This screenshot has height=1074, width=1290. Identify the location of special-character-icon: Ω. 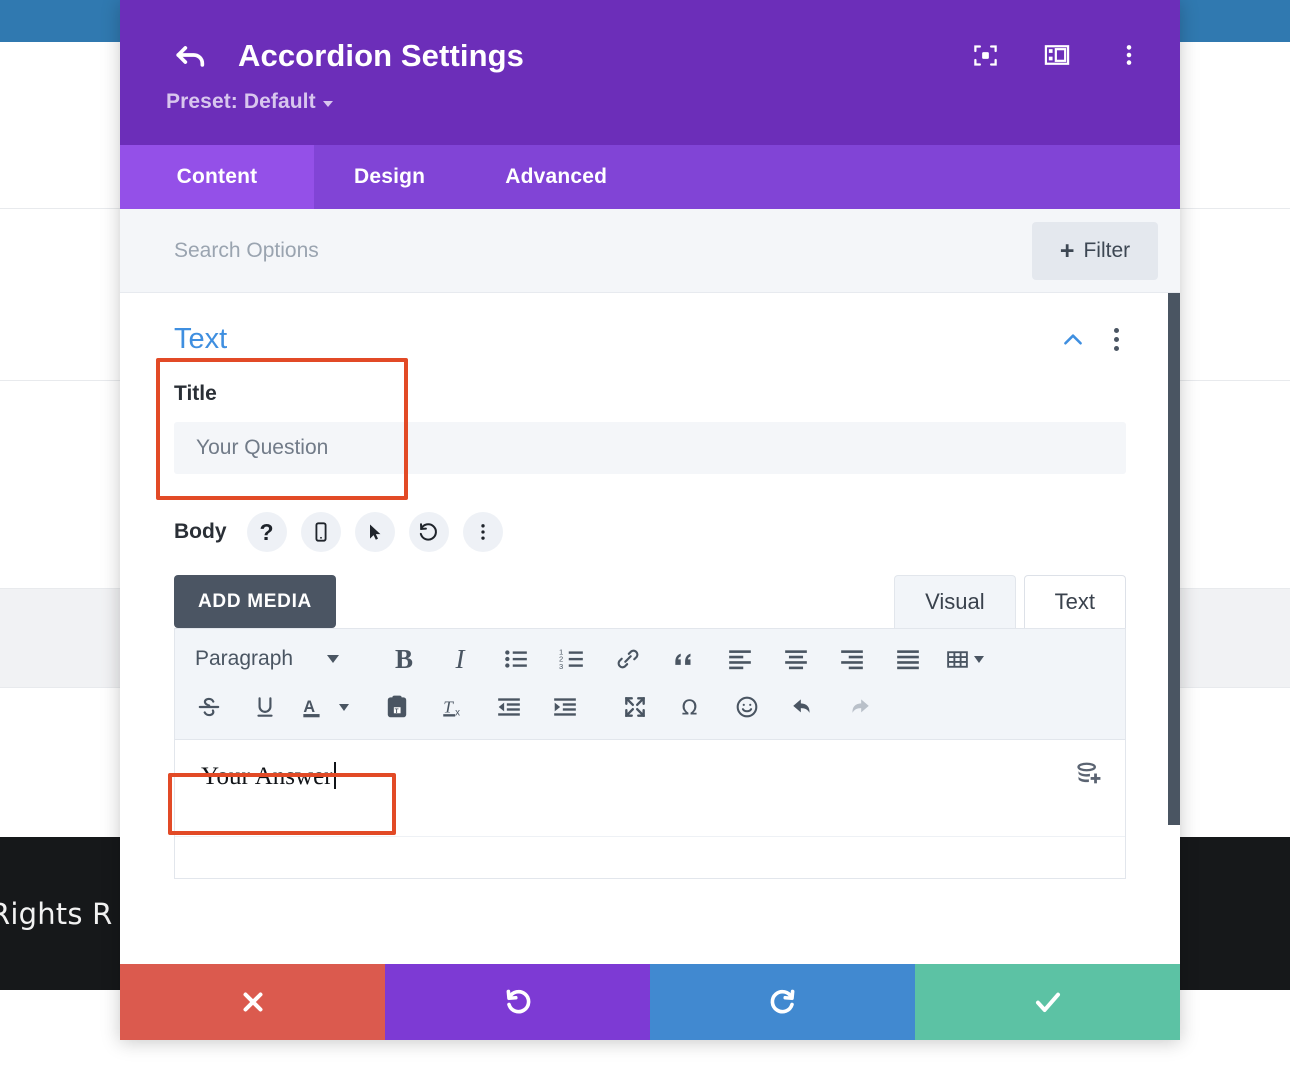
(691, 707).